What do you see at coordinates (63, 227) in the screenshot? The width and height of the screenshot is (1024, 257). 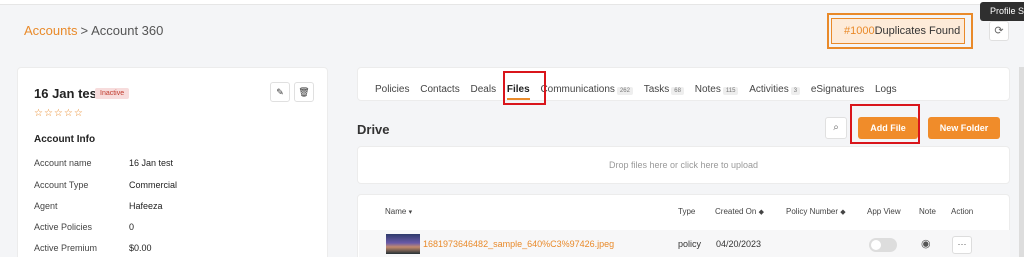 I see `info-label: Active Policies` at bounding box center [63, 227].